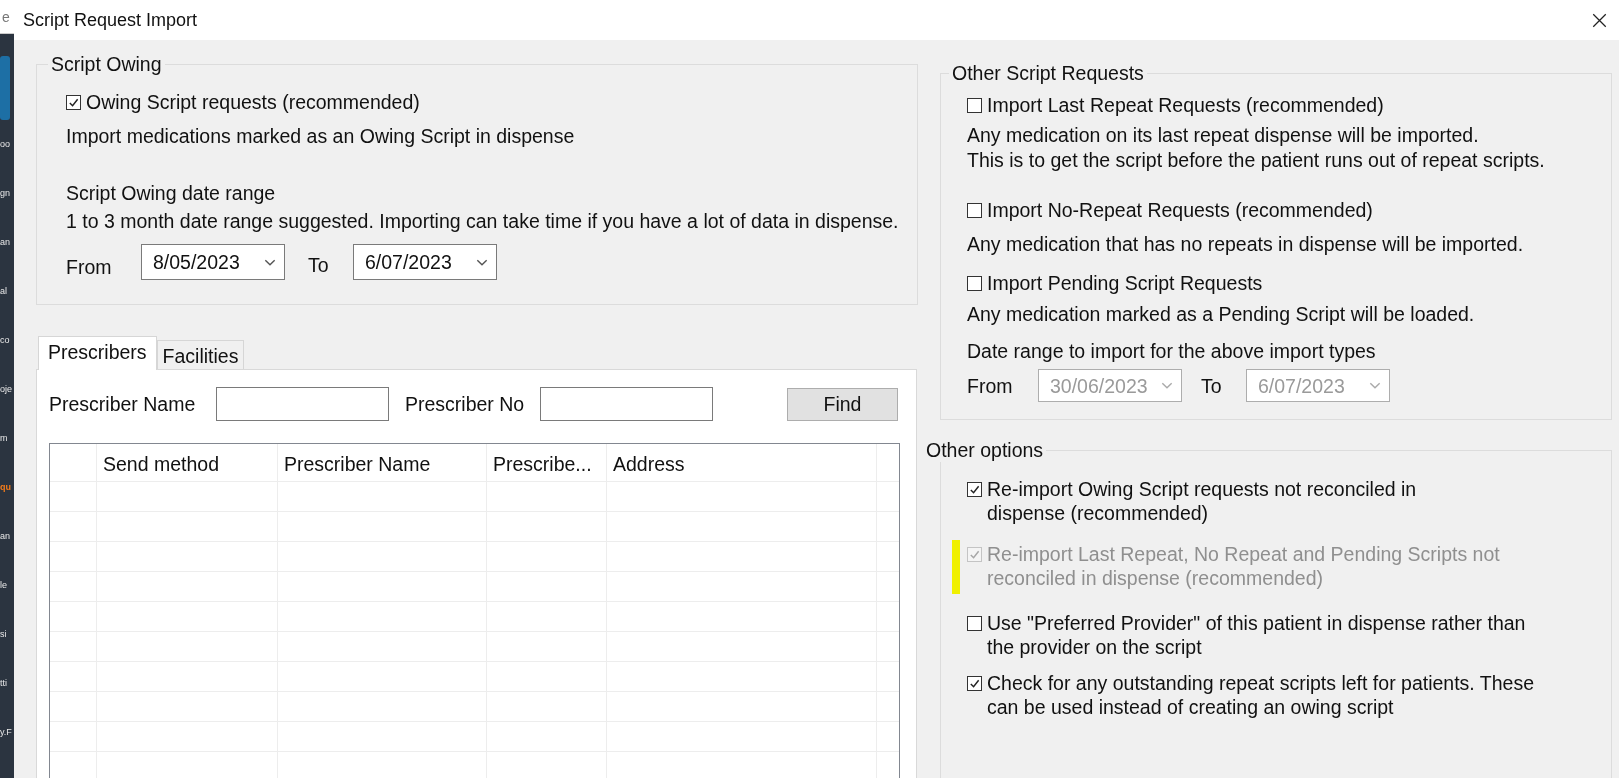  Describe the element at coordinates (200, 354) in the screenshot. I see `tab: Facilities` at that location.